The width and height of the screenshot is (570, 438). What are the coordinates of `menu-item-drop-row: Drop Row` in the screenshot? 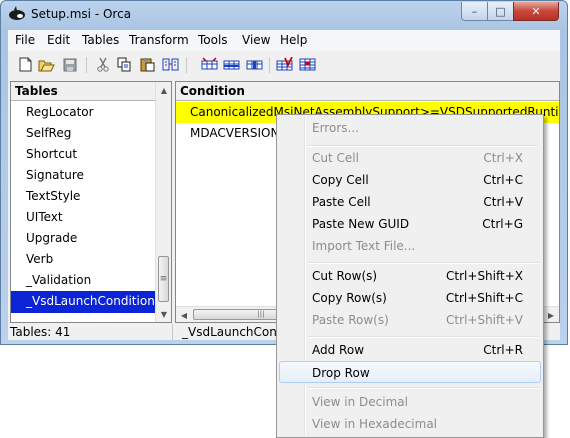 It's located at (410, 372).